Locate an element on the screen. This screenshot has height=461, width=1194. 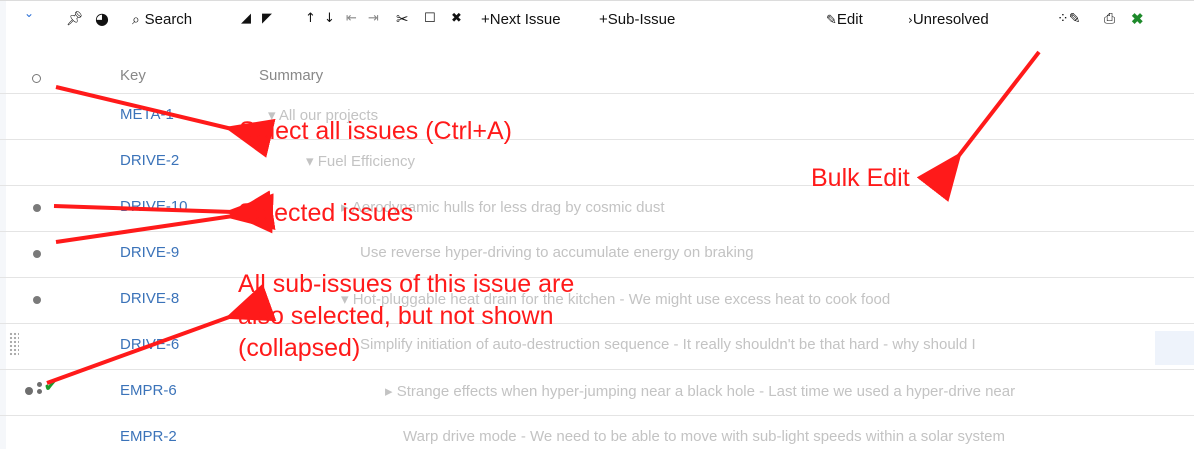
annotation-bulk-edit: Bulk Edit is located at coordinates (860, 178).